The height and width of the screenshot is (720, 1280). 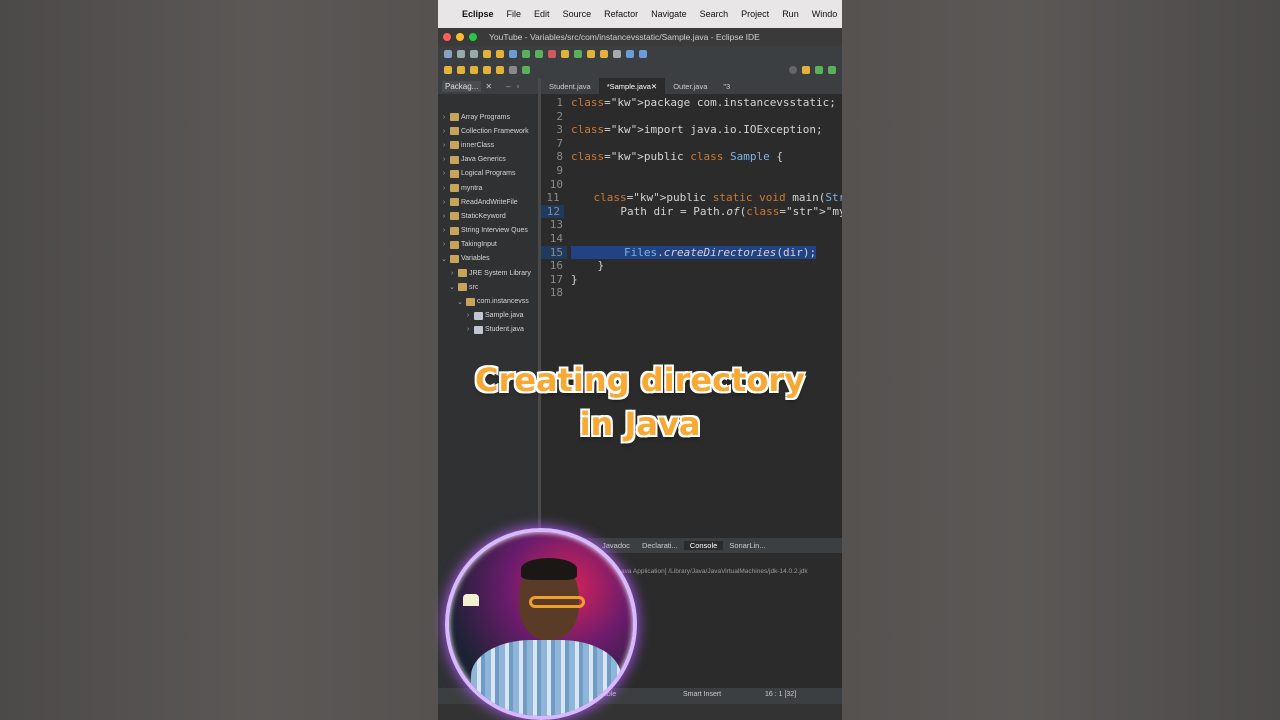 I want to click on stop-icon, so click(x=552, y=54).